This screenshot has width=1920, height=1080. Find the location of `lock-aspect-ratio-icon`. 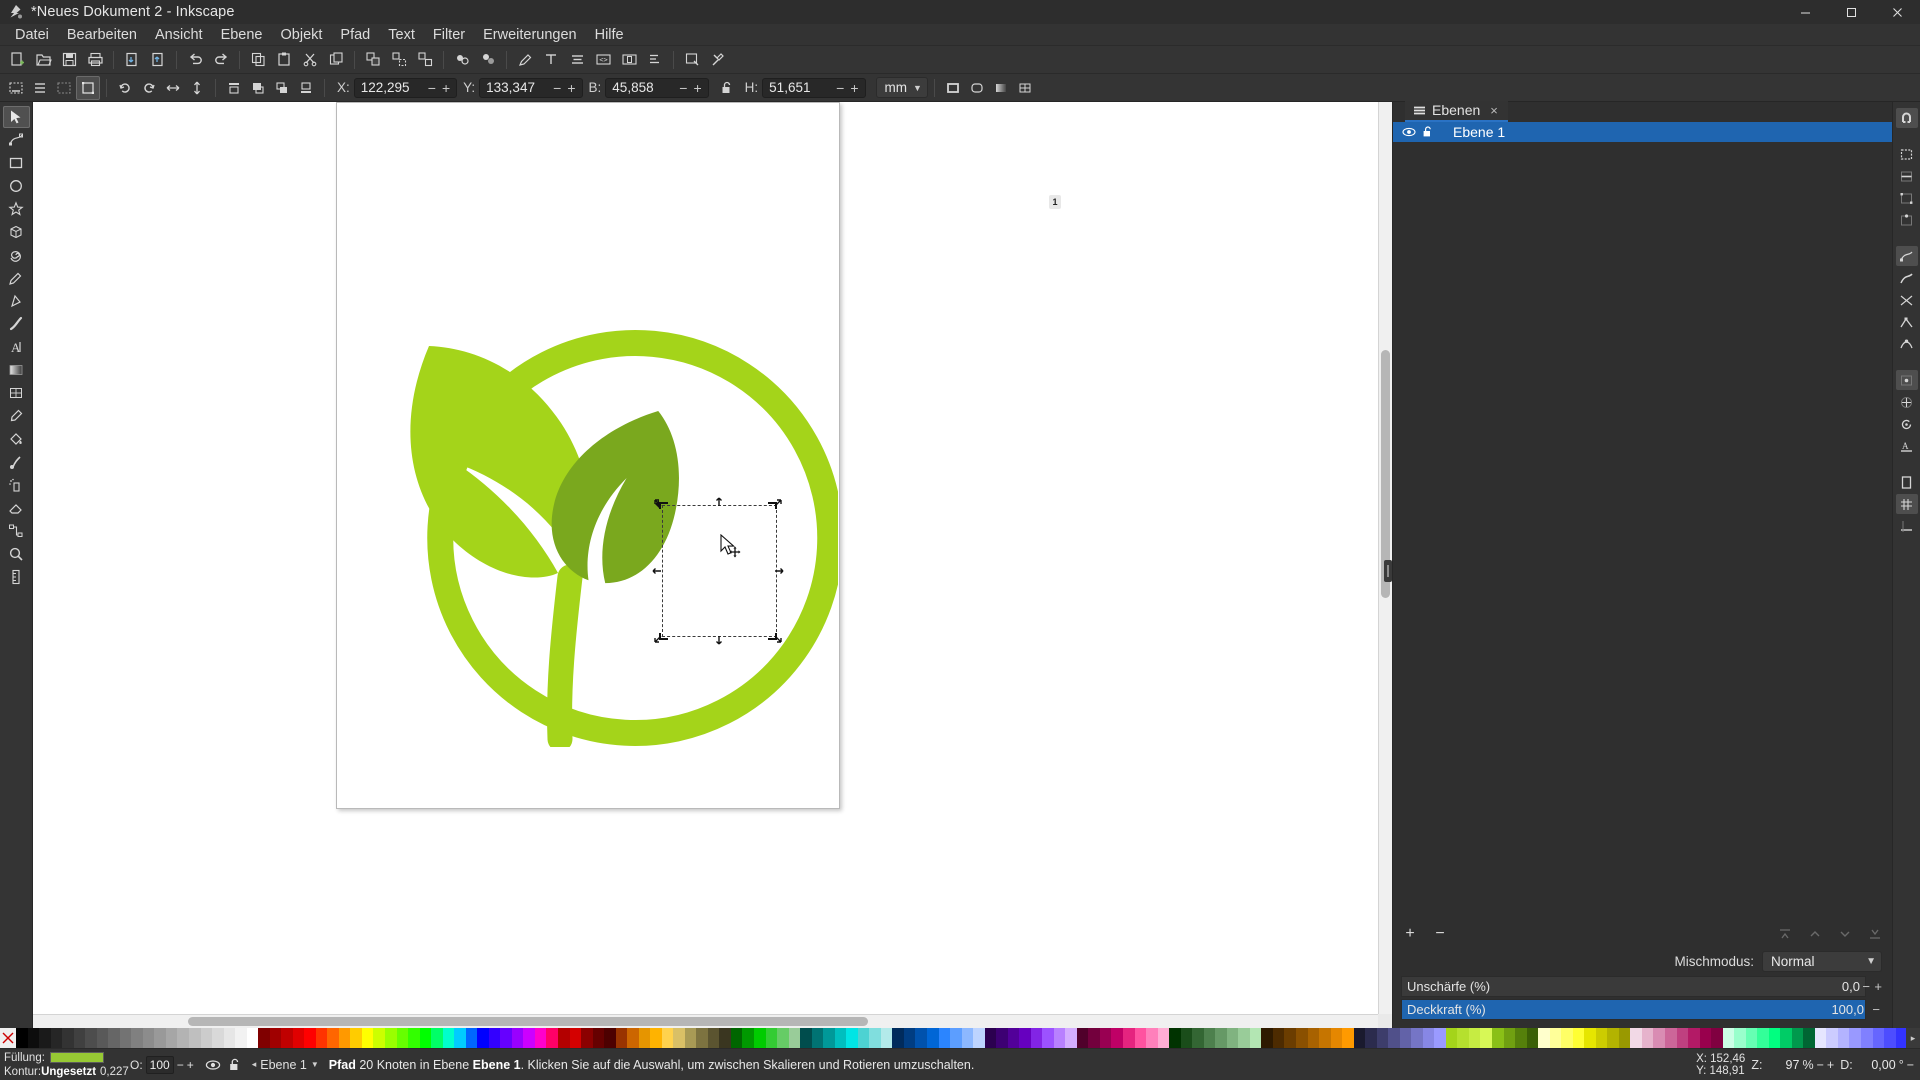

lock-aspect-ratio-icon is located at coordinates (727, 88).